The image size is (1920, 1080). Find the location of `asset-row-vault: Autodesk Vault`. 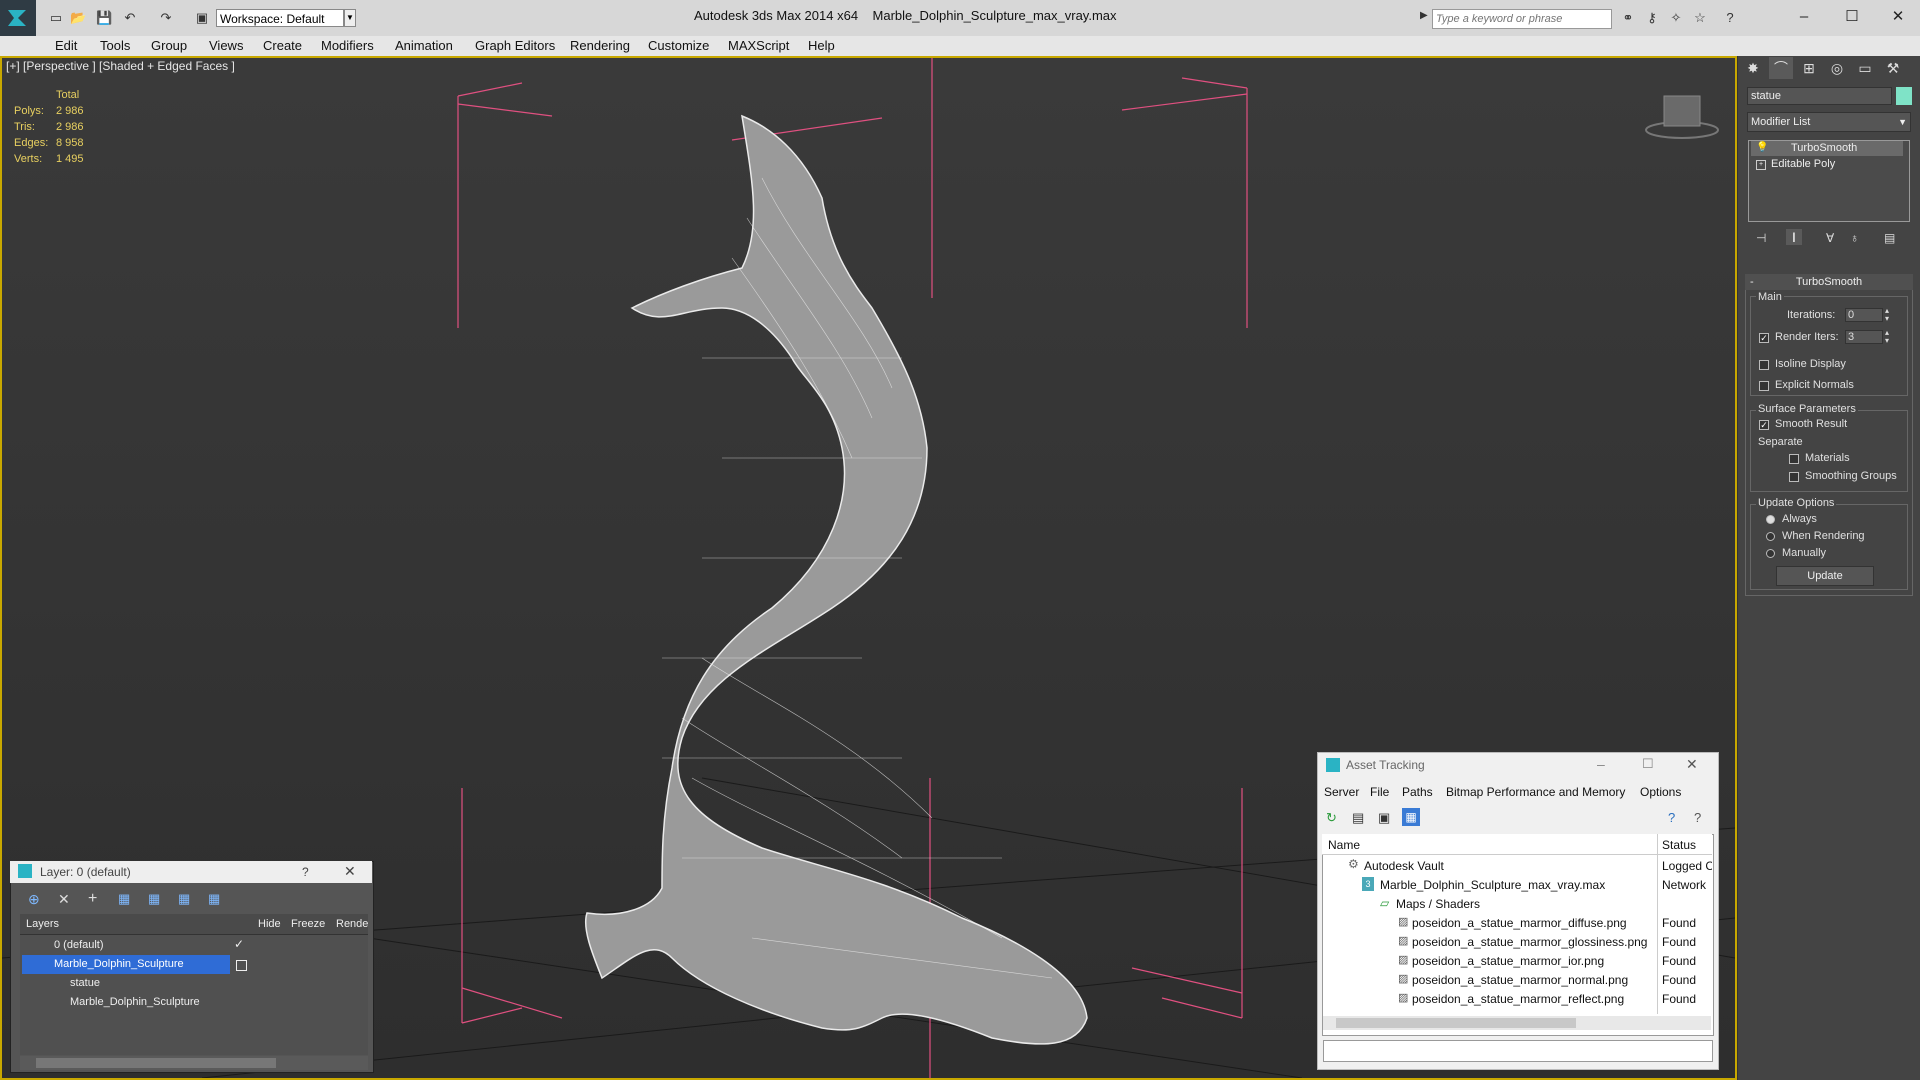

asset-row-vault: Autodesk Vault is located at coordinates (1490, 866).